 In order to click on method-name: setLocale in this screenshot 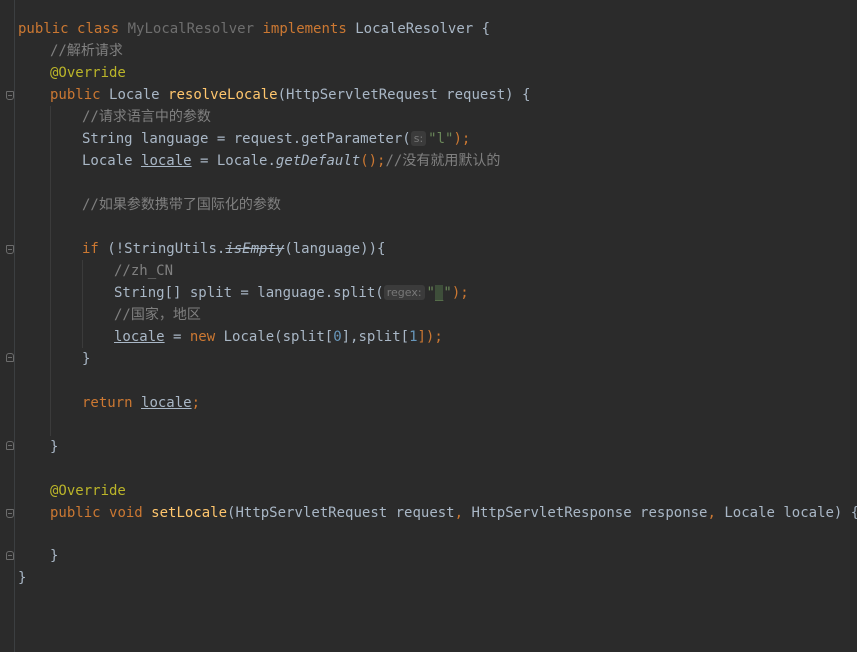, I will do `click(189, 513)`.